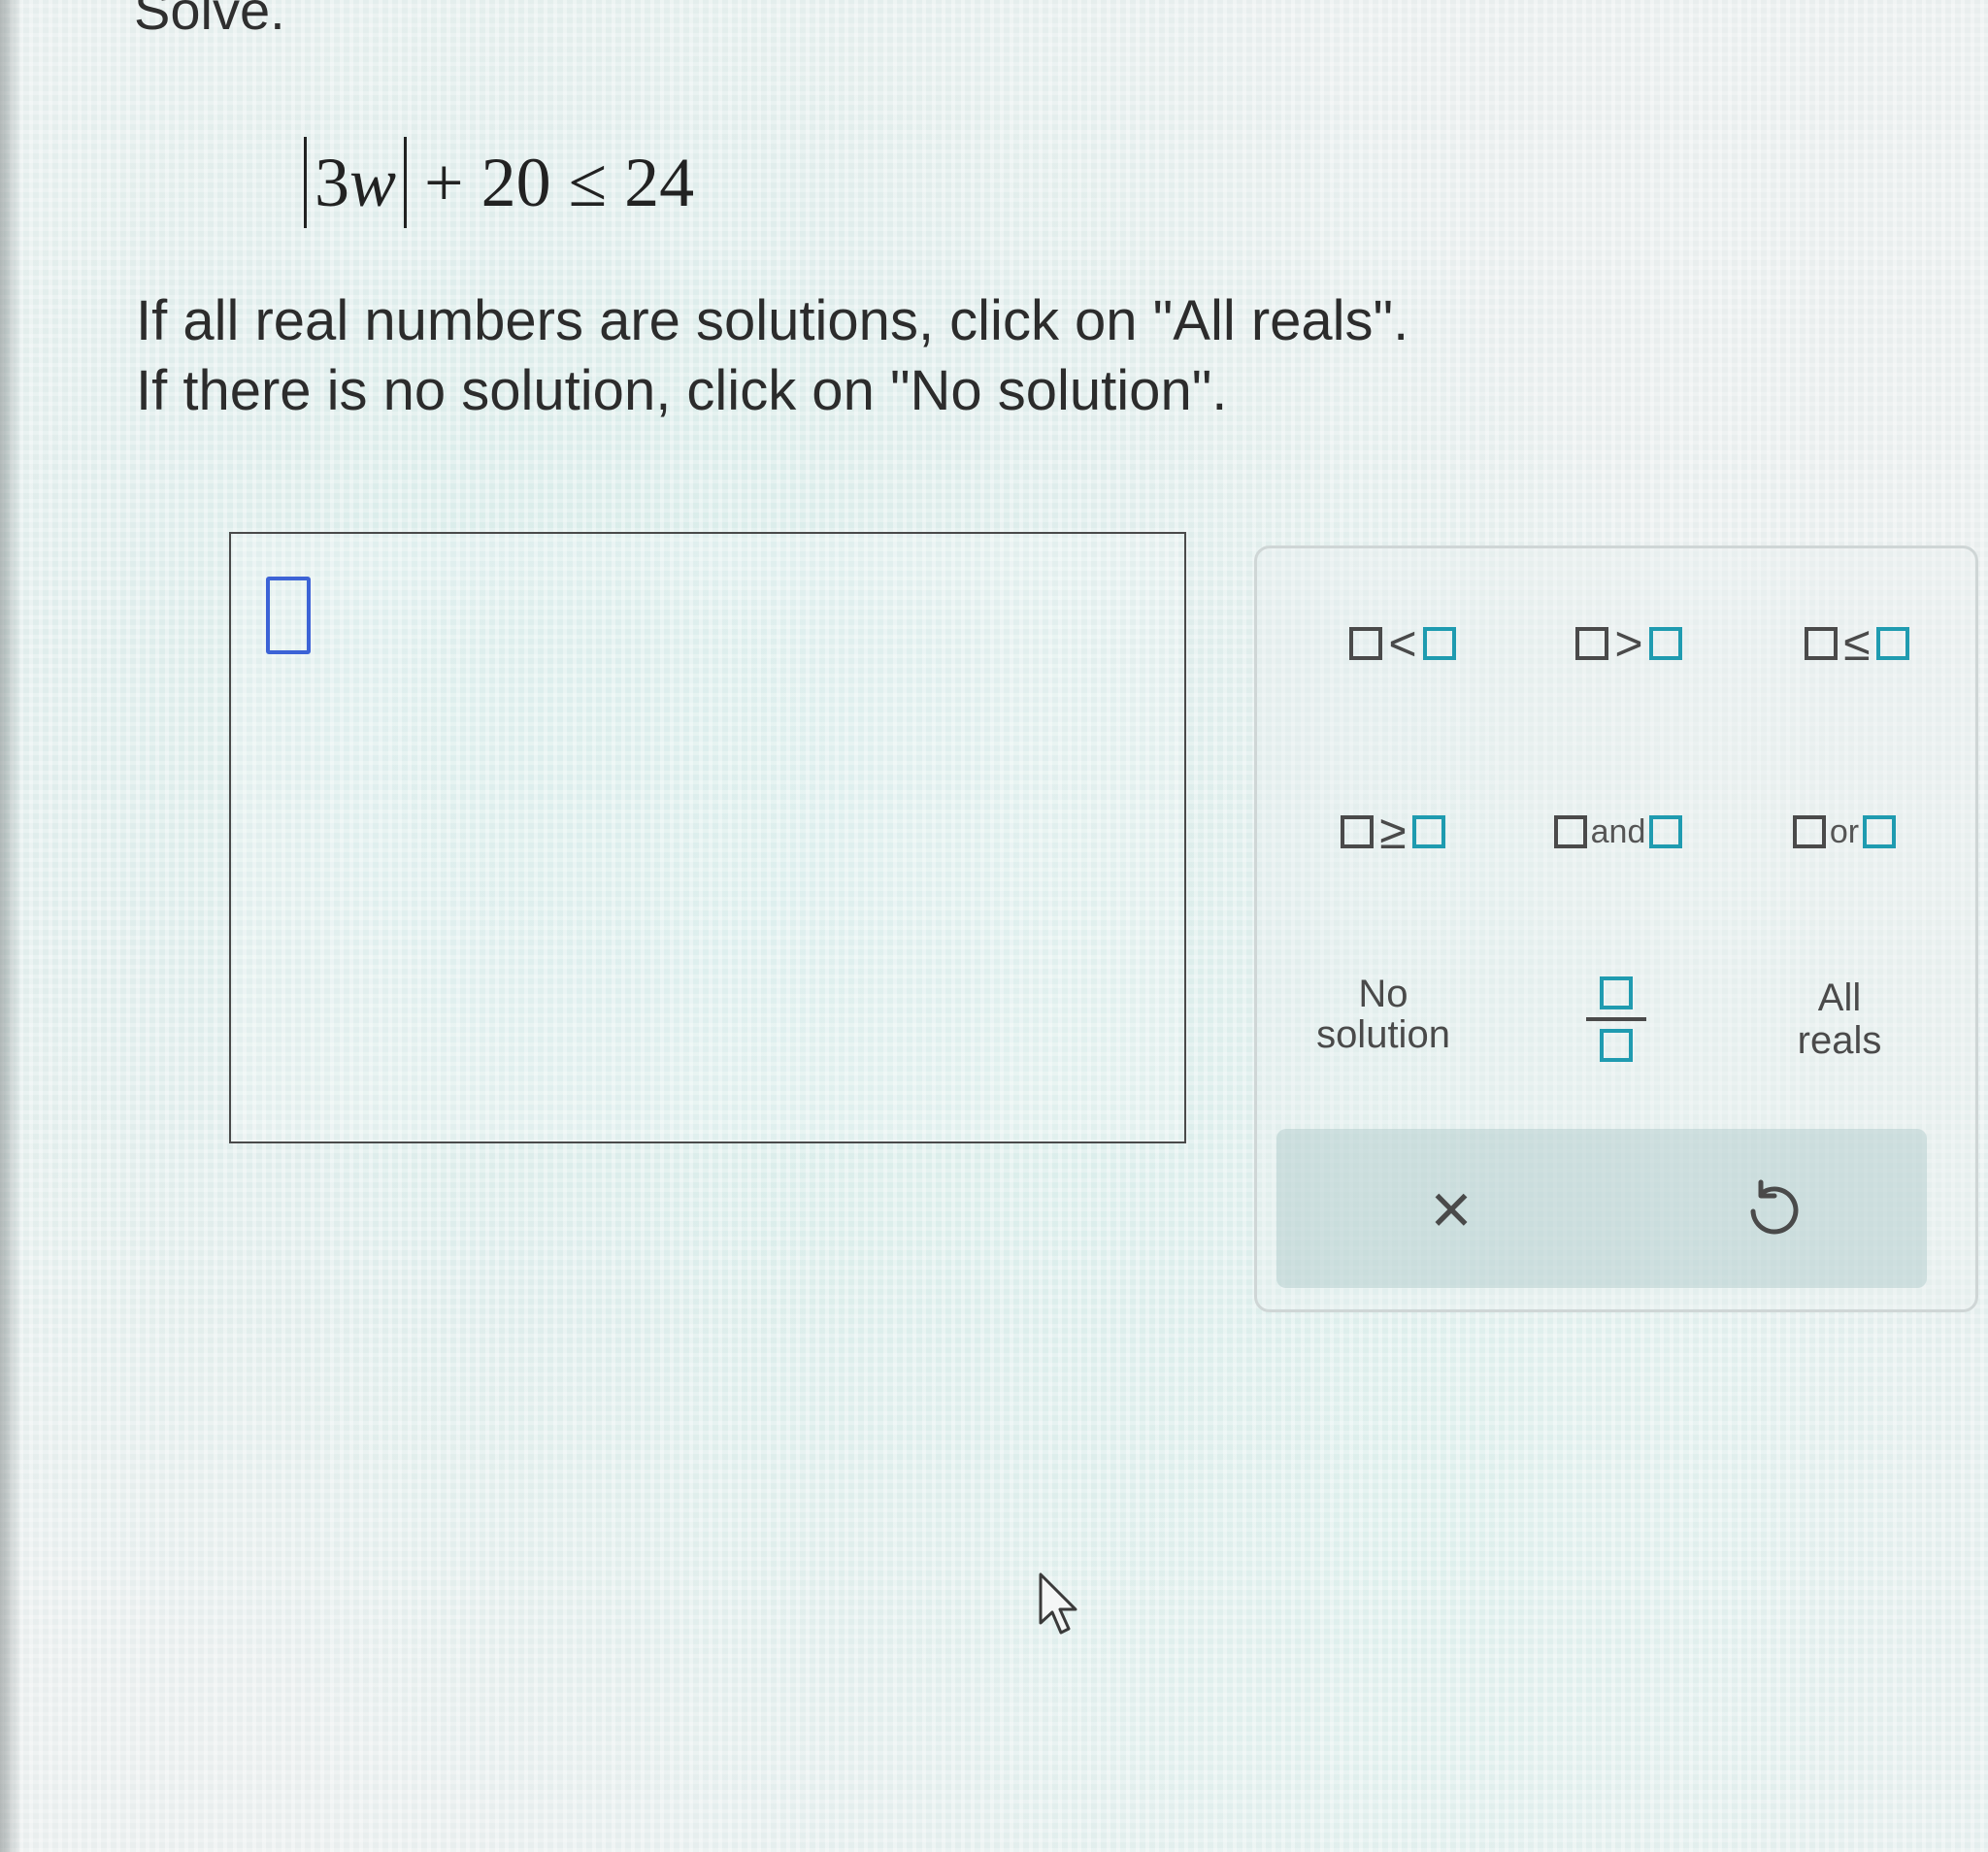  What do you see at coordinates (1840, 1040) in the screenshot?
I see `all-reals-label-line2: reals` at bounding box center [1840, 1040].